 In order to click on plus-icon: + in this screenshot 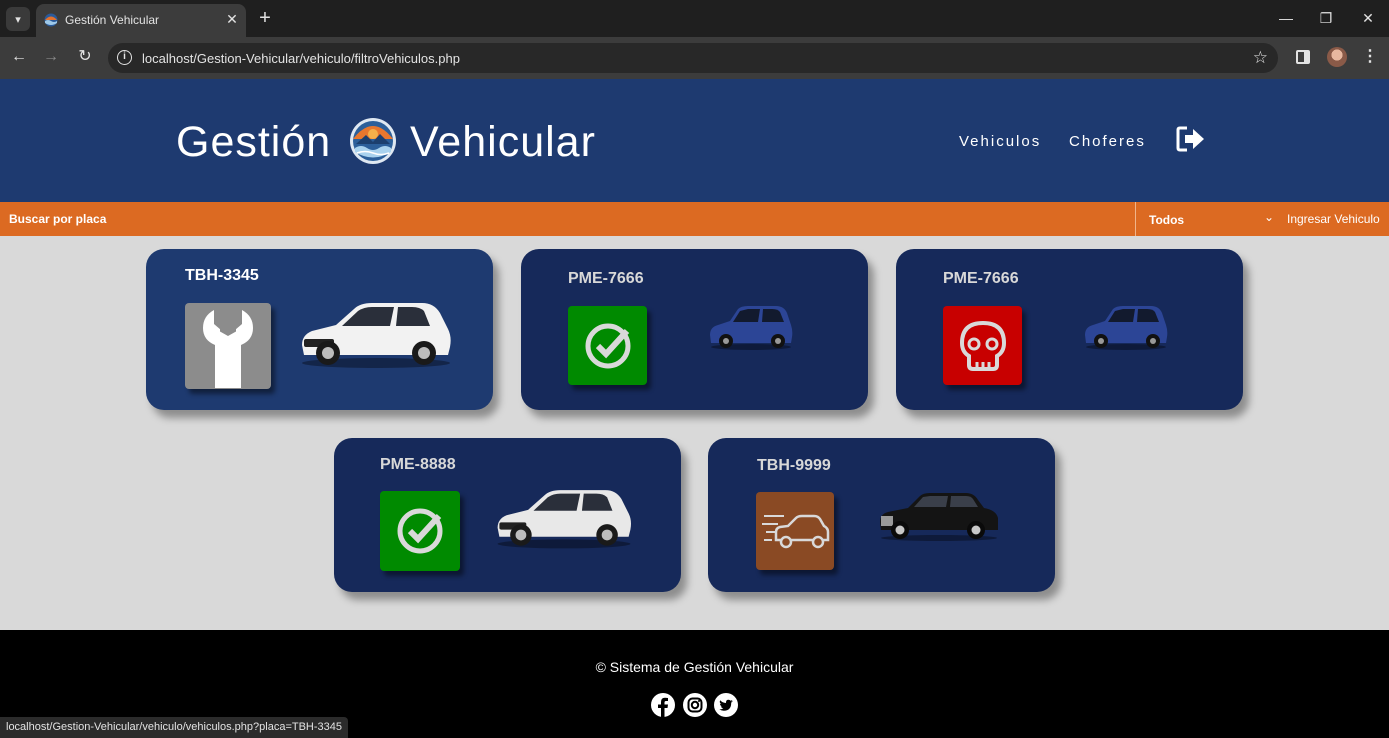, I will do `click(265, 18)`.